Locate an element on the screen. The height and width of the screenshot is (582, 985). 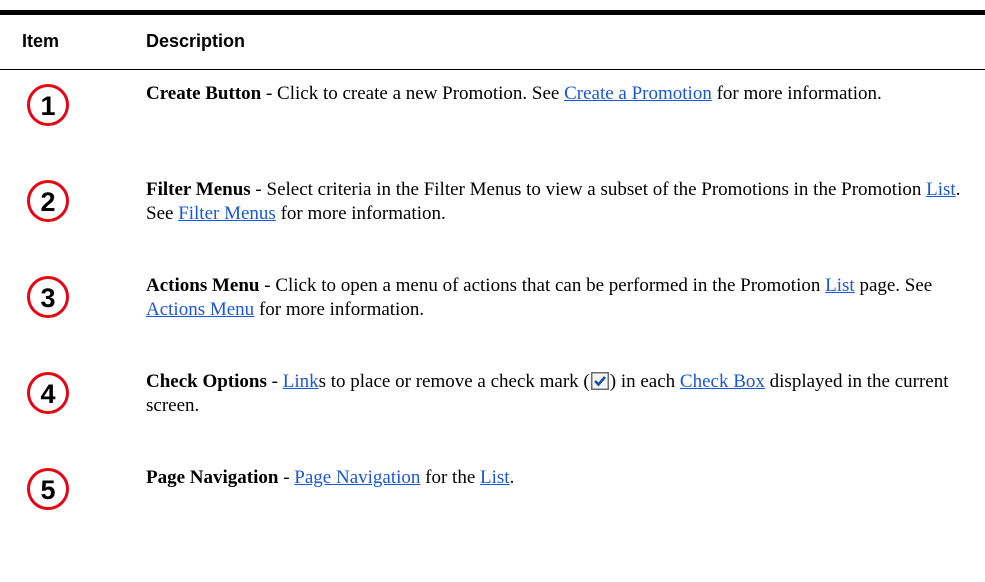
description-table: Item Description is located at coordinates (492, 40).